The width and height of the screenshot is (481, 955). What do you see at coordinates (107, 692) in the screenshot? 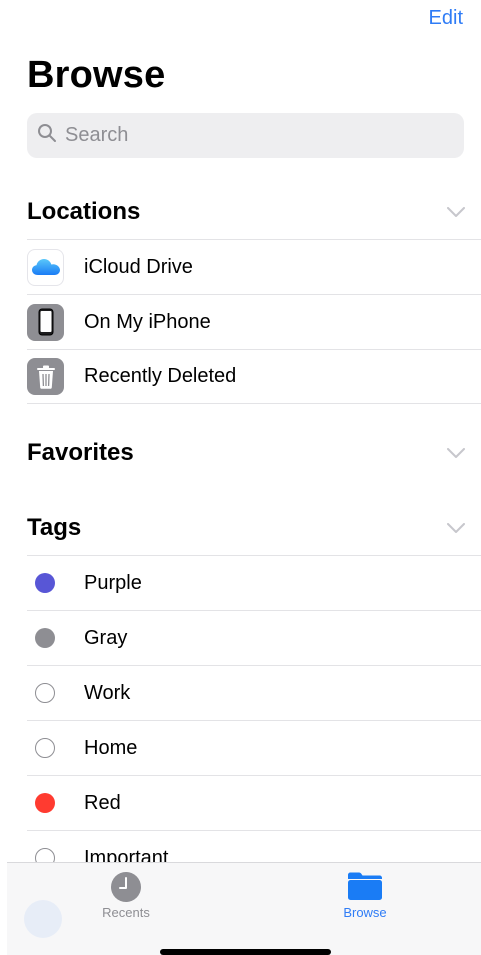
I see `tag-label: Work` at bounding box center [107, 692].